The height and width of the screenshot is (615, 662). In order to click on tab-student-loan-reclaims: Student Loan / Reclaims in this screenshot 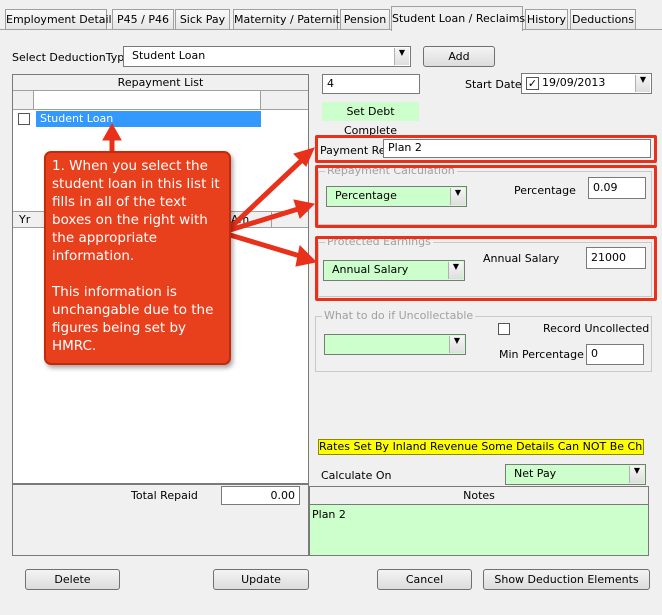, I will do `click(458, 18)`.